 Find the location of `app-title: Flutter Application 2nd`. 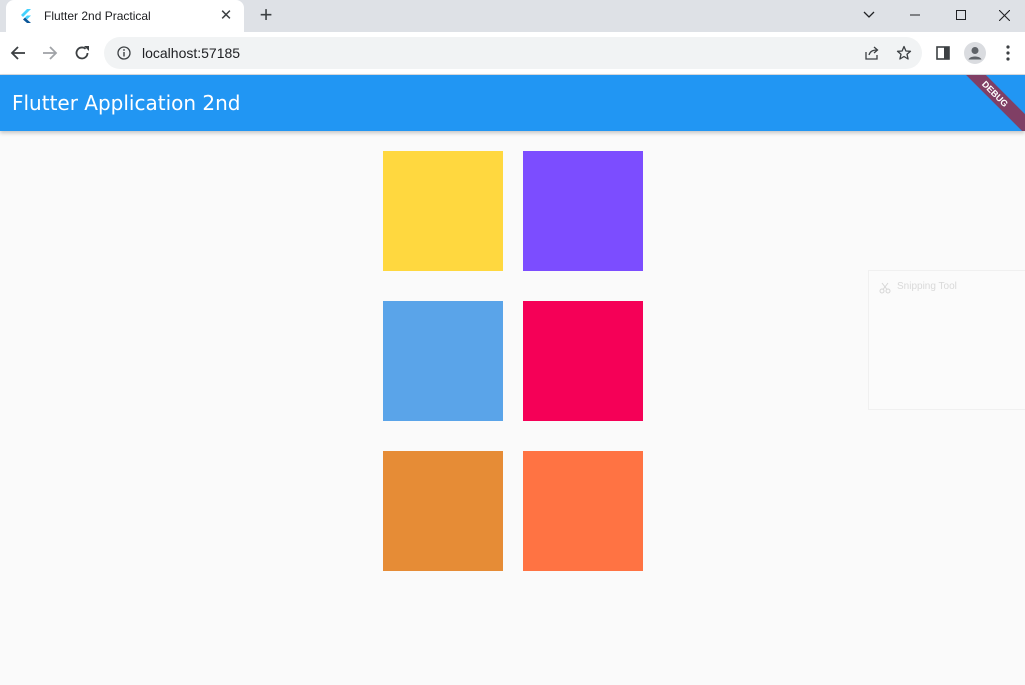

app-title: Flutter Application 2nd is located at coordinates (126, 103).